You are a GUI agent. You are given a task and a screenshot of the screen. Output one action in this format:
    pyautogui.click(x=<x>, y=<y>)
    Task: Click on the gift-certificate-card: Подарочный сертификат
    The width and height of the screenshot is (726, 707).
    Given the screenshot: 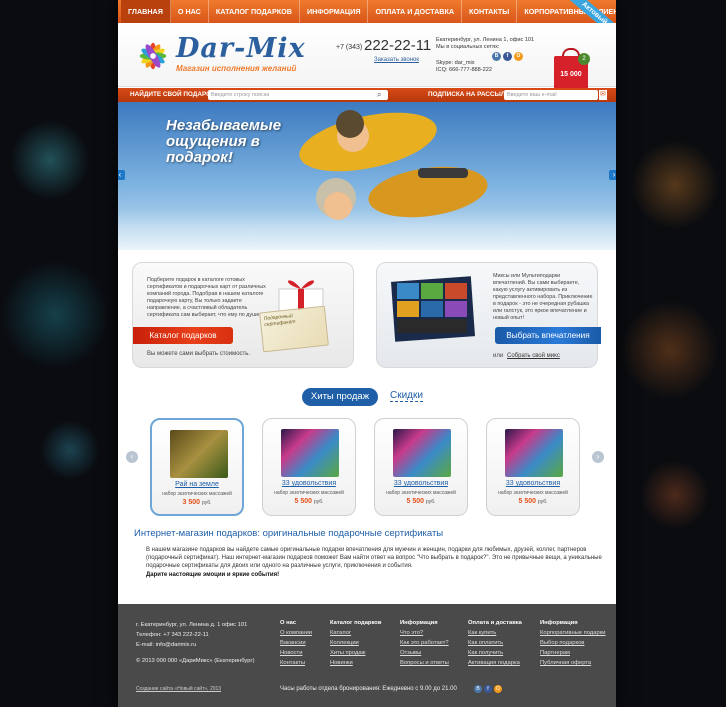 What is the action you would take?
    pyautogui.click(x=294, y=329)
    